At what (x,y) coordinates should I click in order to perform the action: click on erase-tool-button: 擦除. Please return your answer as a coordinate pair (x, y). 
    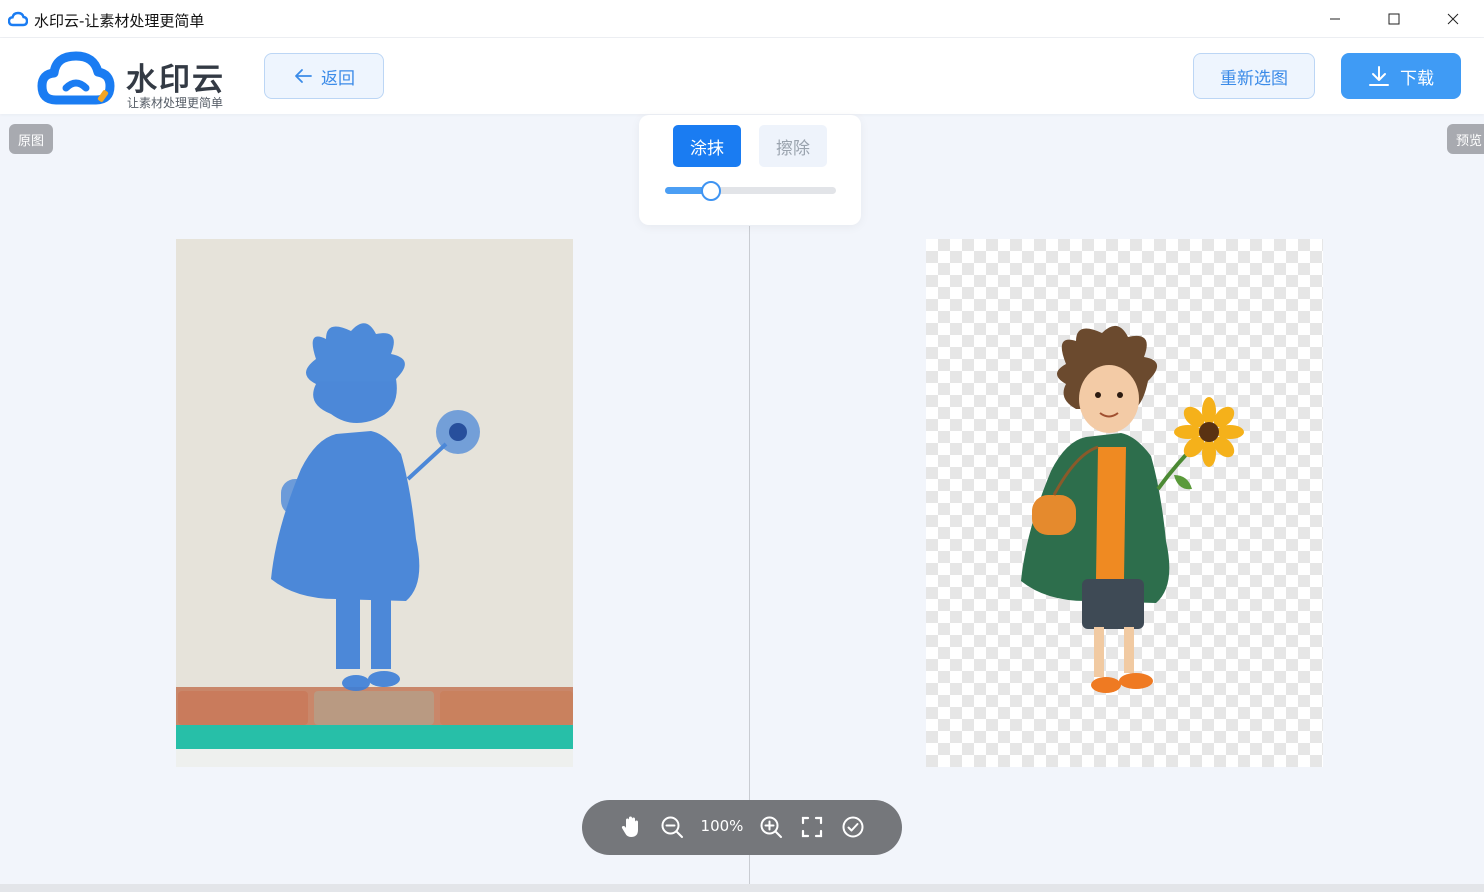
    Looking at the image, I should click on (793, 146).